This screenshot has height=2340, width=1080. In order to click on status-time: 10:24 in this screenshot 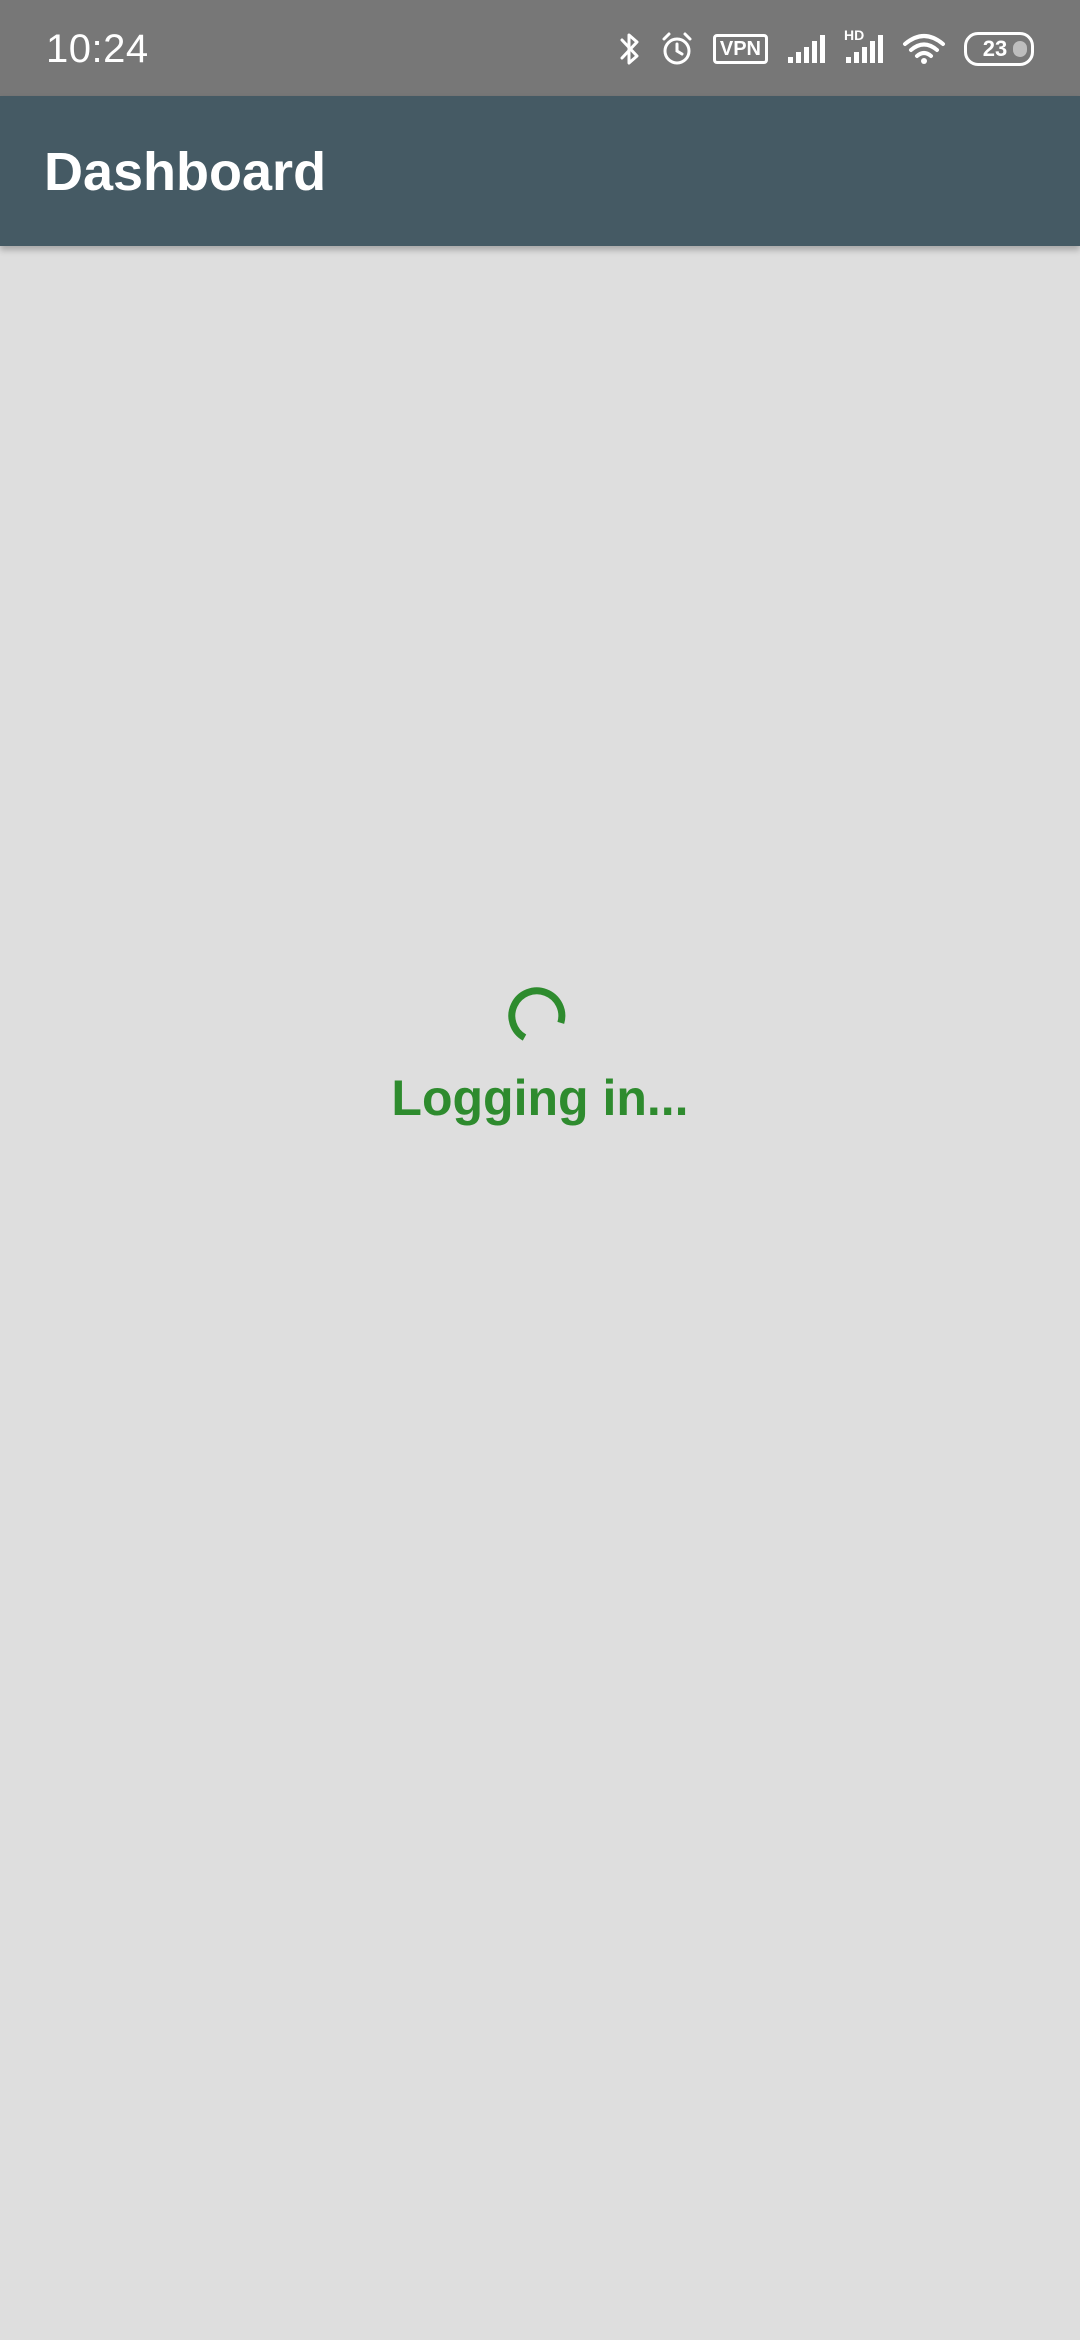, I will do `click(97, 49)`.